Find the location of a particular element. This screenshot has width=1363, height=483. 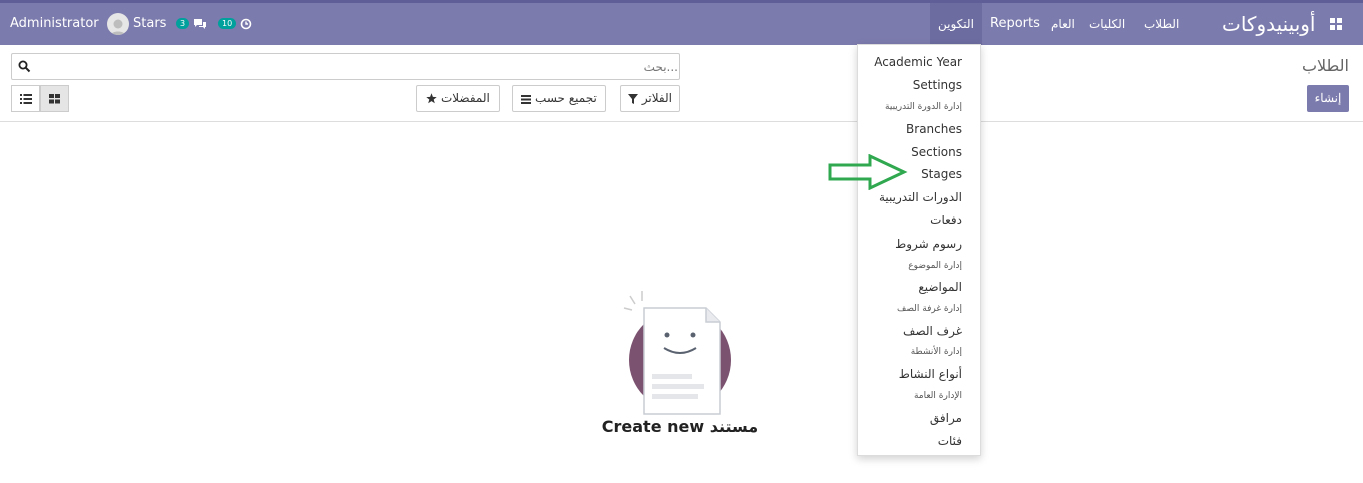

menu-item-fees-terms: رسوم شروط is located at coordinates (928, 244).